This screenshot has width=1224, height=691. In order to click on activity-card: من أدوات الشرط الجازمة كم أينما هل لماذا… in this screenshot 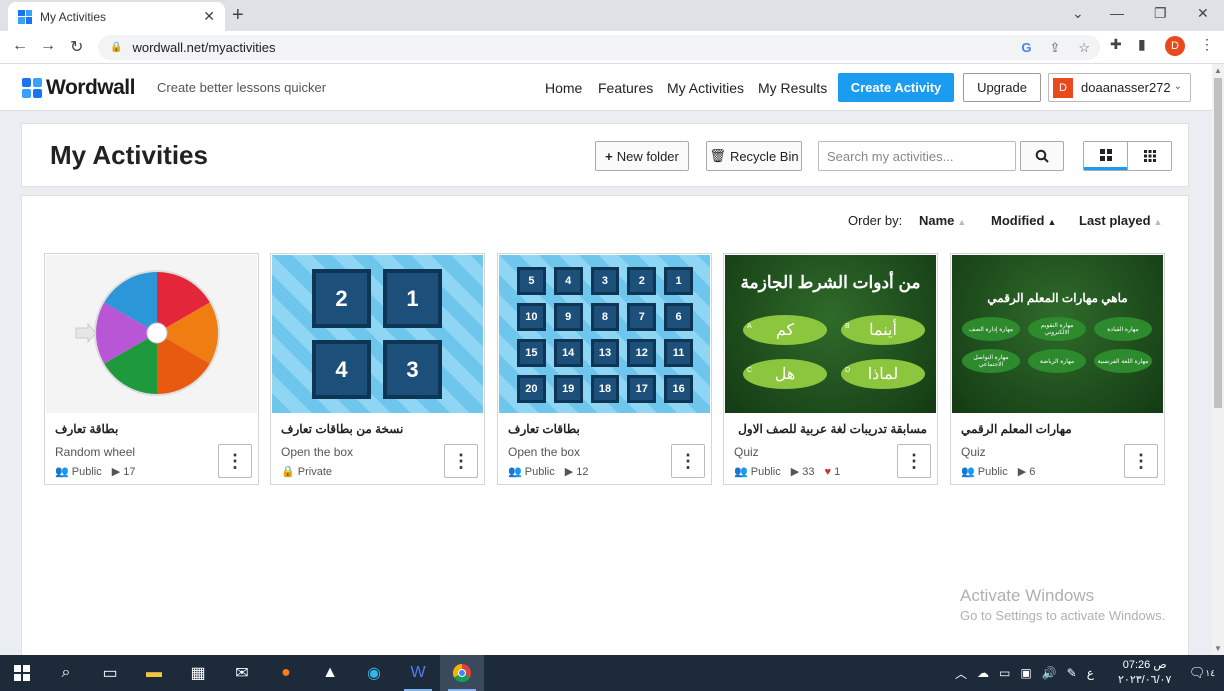, I will do `click(830, 369)`.